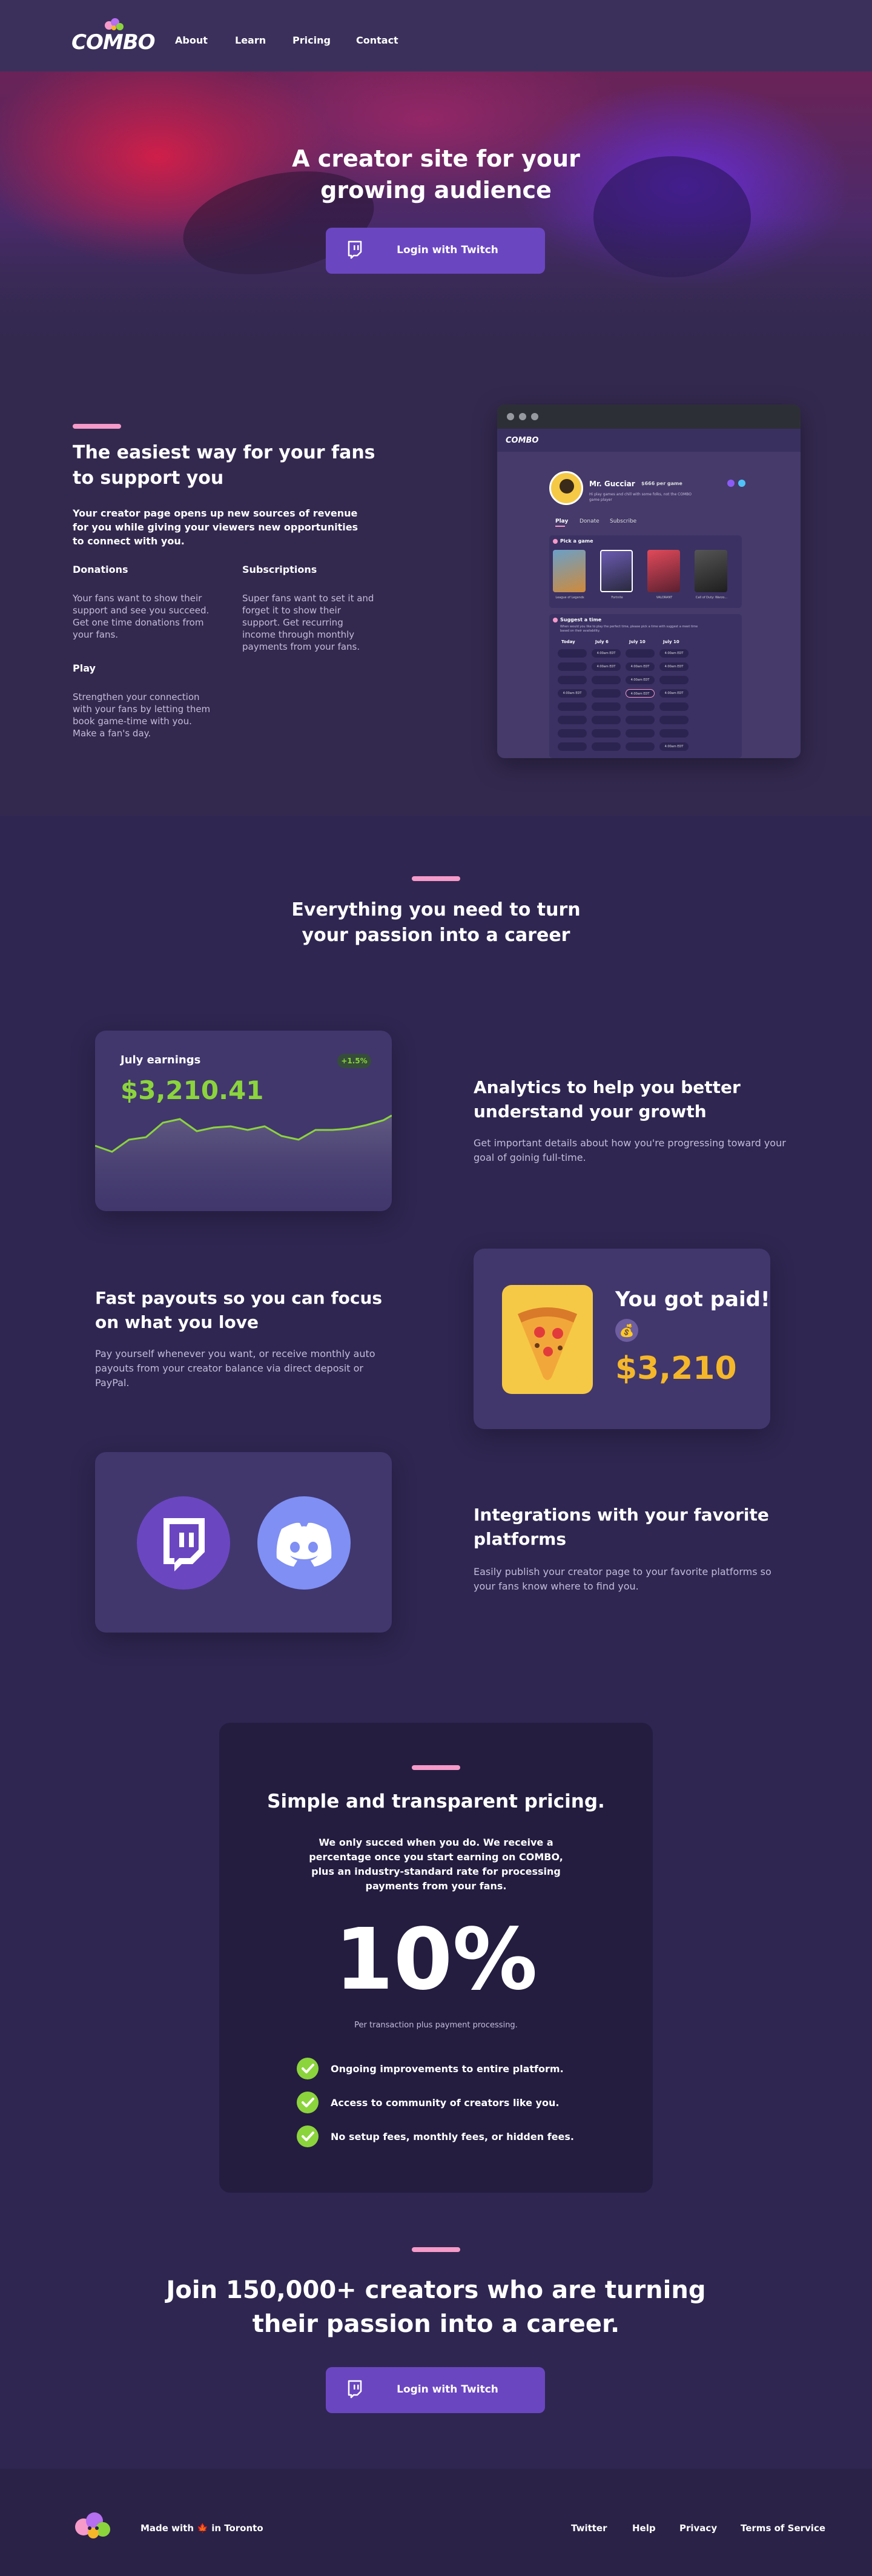  Describe the element at coordinates (436, 35) in the screenshot. I see `top-nav: COMBO About Learn Pricing Contact` at that location.